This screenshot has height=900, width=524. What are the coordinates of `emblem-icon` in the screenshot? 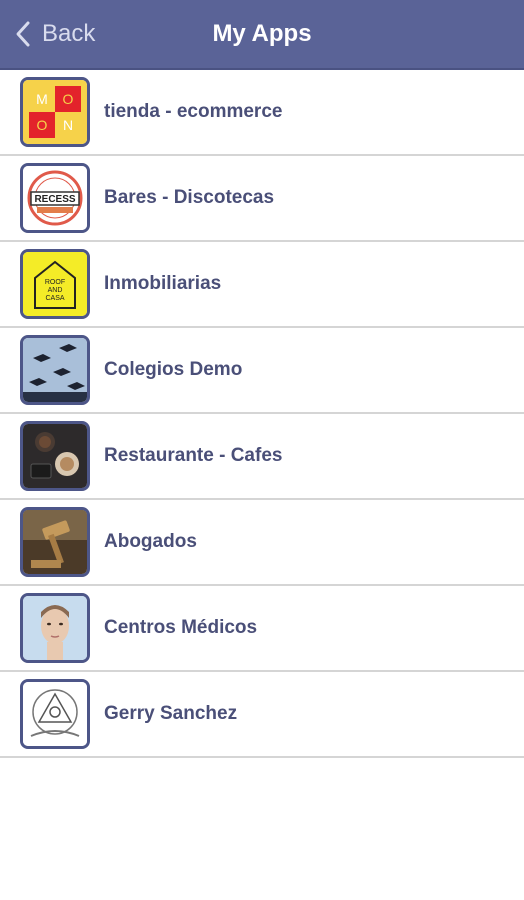 It's located at (55, 714).